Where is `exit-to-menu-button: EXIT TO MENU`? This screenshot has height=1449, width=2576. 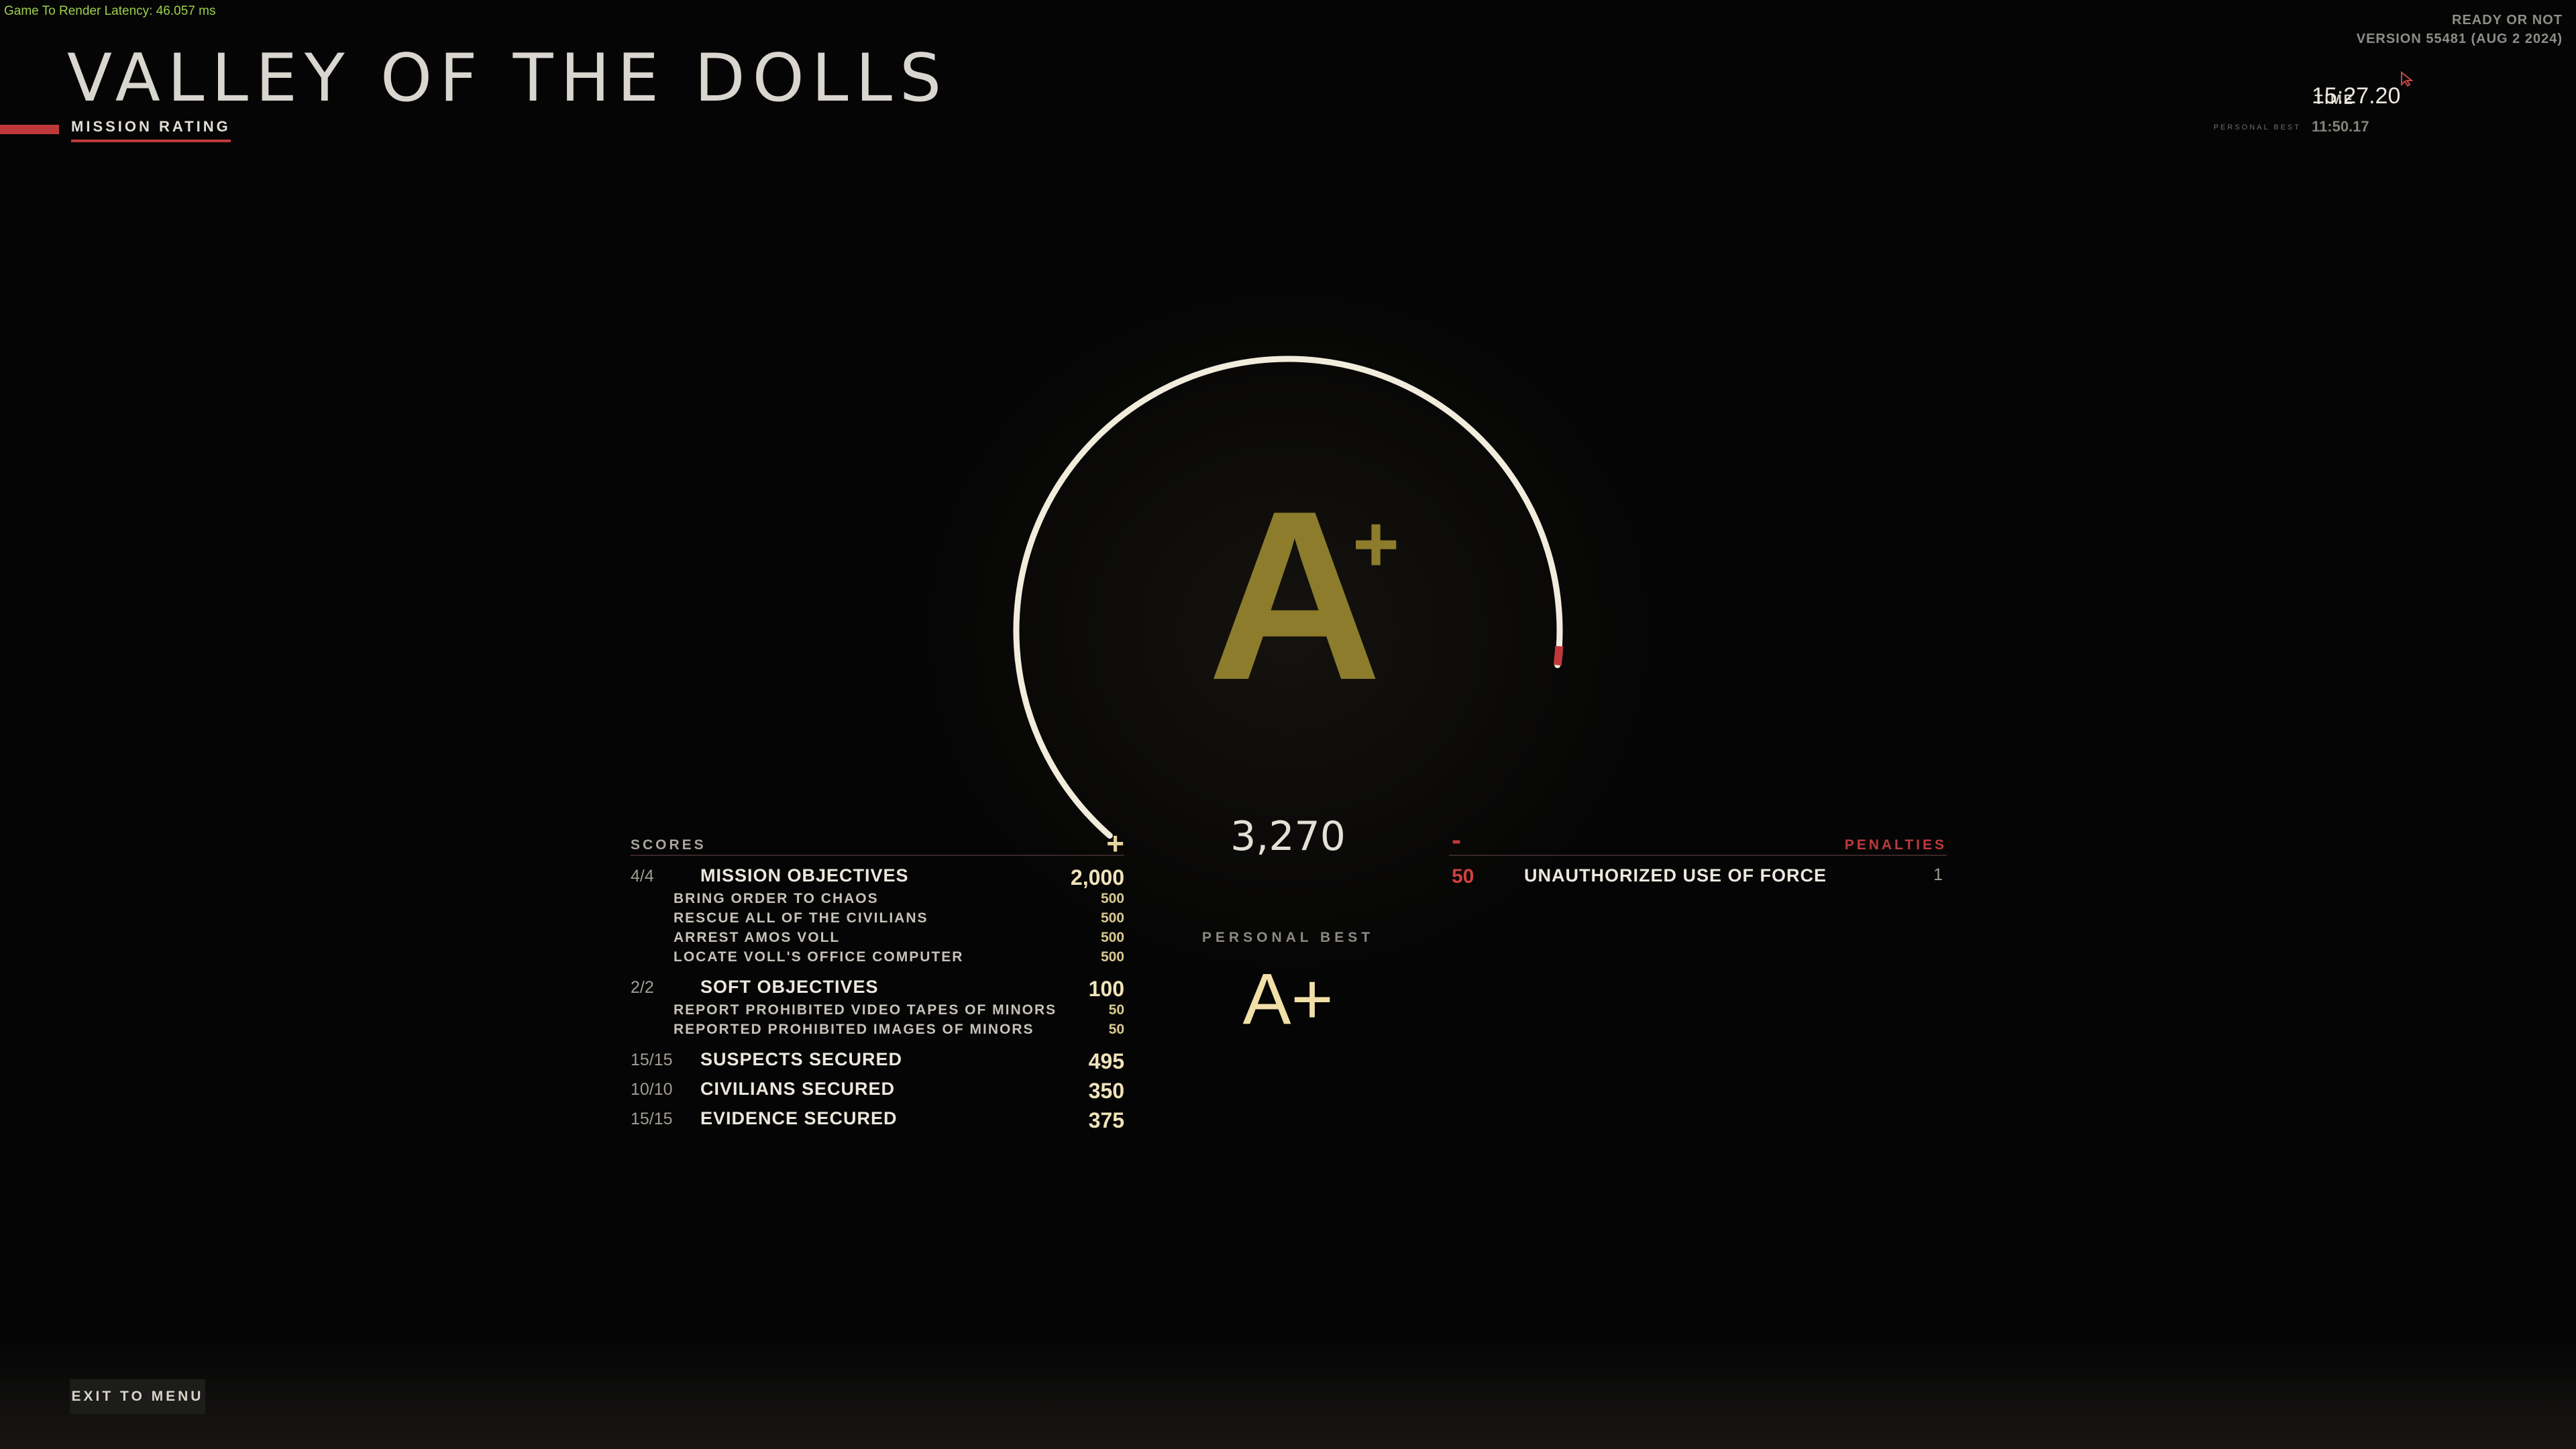
exit-to-menu-button: EXIT TO MENU is located at coordinates (137, 1396).